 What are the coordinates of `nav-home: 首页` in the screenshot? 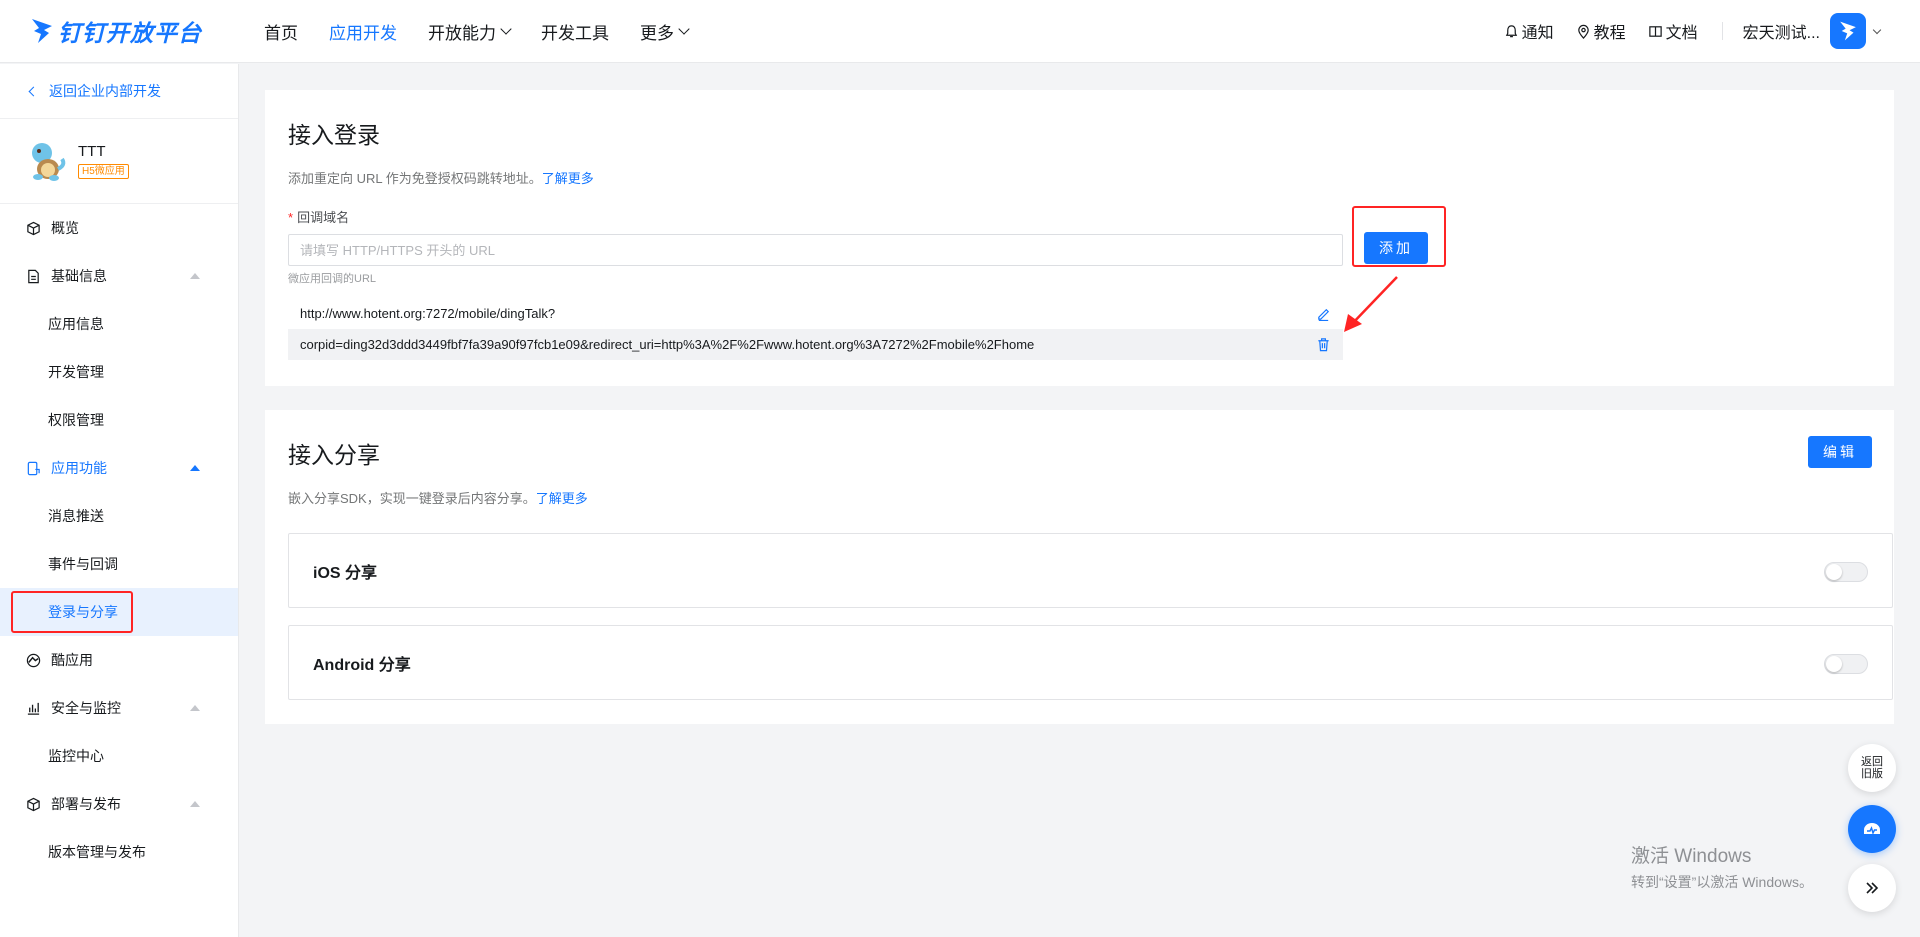 It's located at (281, 31).